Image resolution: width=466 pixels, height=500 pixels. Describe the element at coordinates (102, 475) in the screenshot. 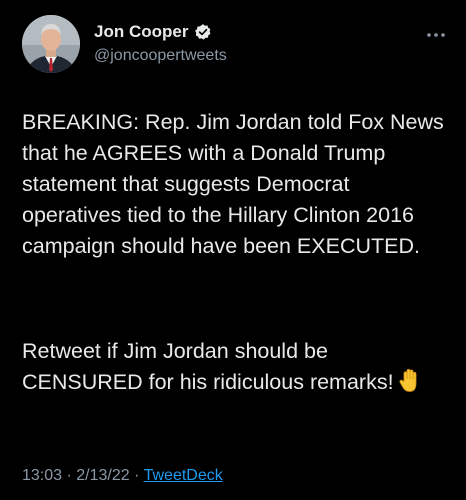

I see `tweet-date: 2/13/22` at that location.